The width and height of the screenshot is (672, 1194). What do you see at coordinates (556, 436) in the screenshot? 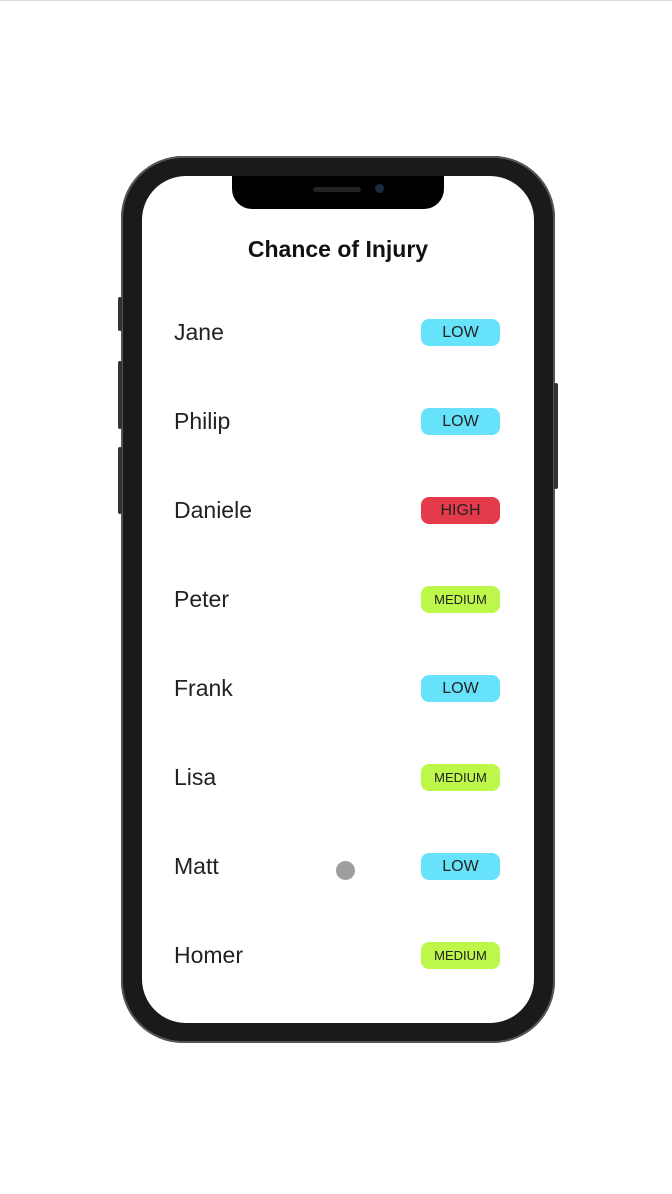
I see `power-button` at bounding box center [556, 436].